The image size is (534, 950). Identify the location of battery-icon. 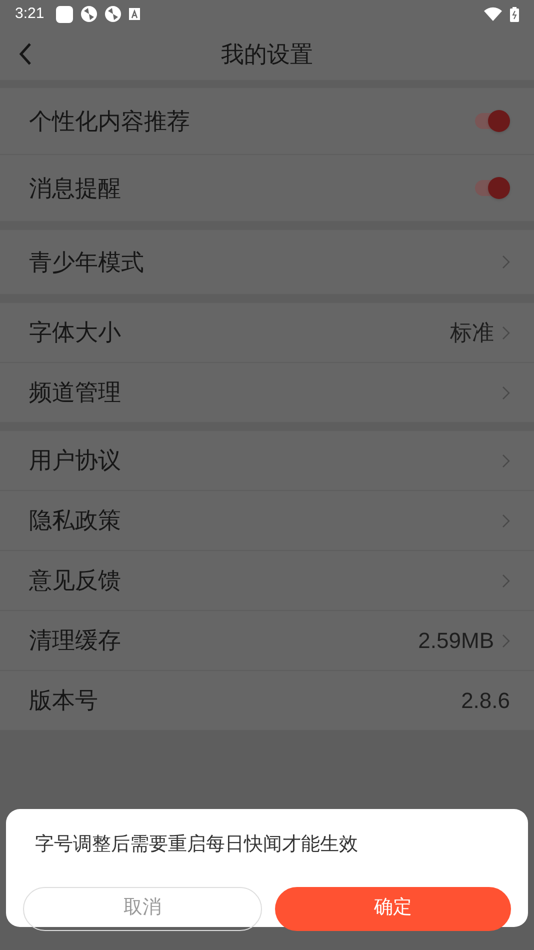
(514, 14).